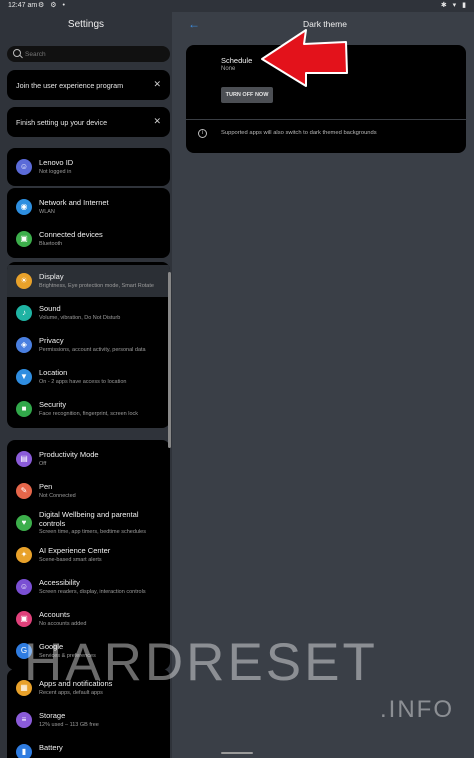  Describe the element at coordinates (326, 119) in the screenshot. I see `divider` at that location.